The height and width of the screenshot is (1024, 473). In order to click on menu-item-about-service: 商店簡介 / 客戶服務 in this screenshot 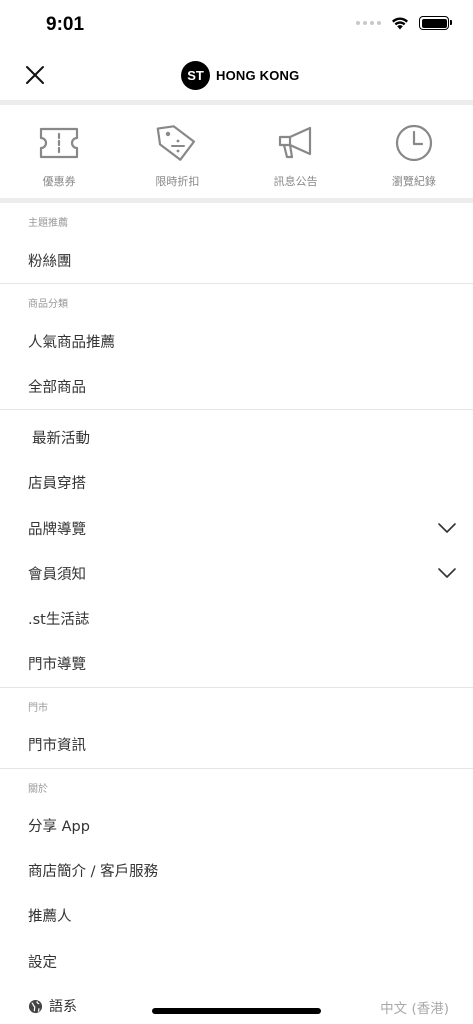, I will do `click(236, 870)`.